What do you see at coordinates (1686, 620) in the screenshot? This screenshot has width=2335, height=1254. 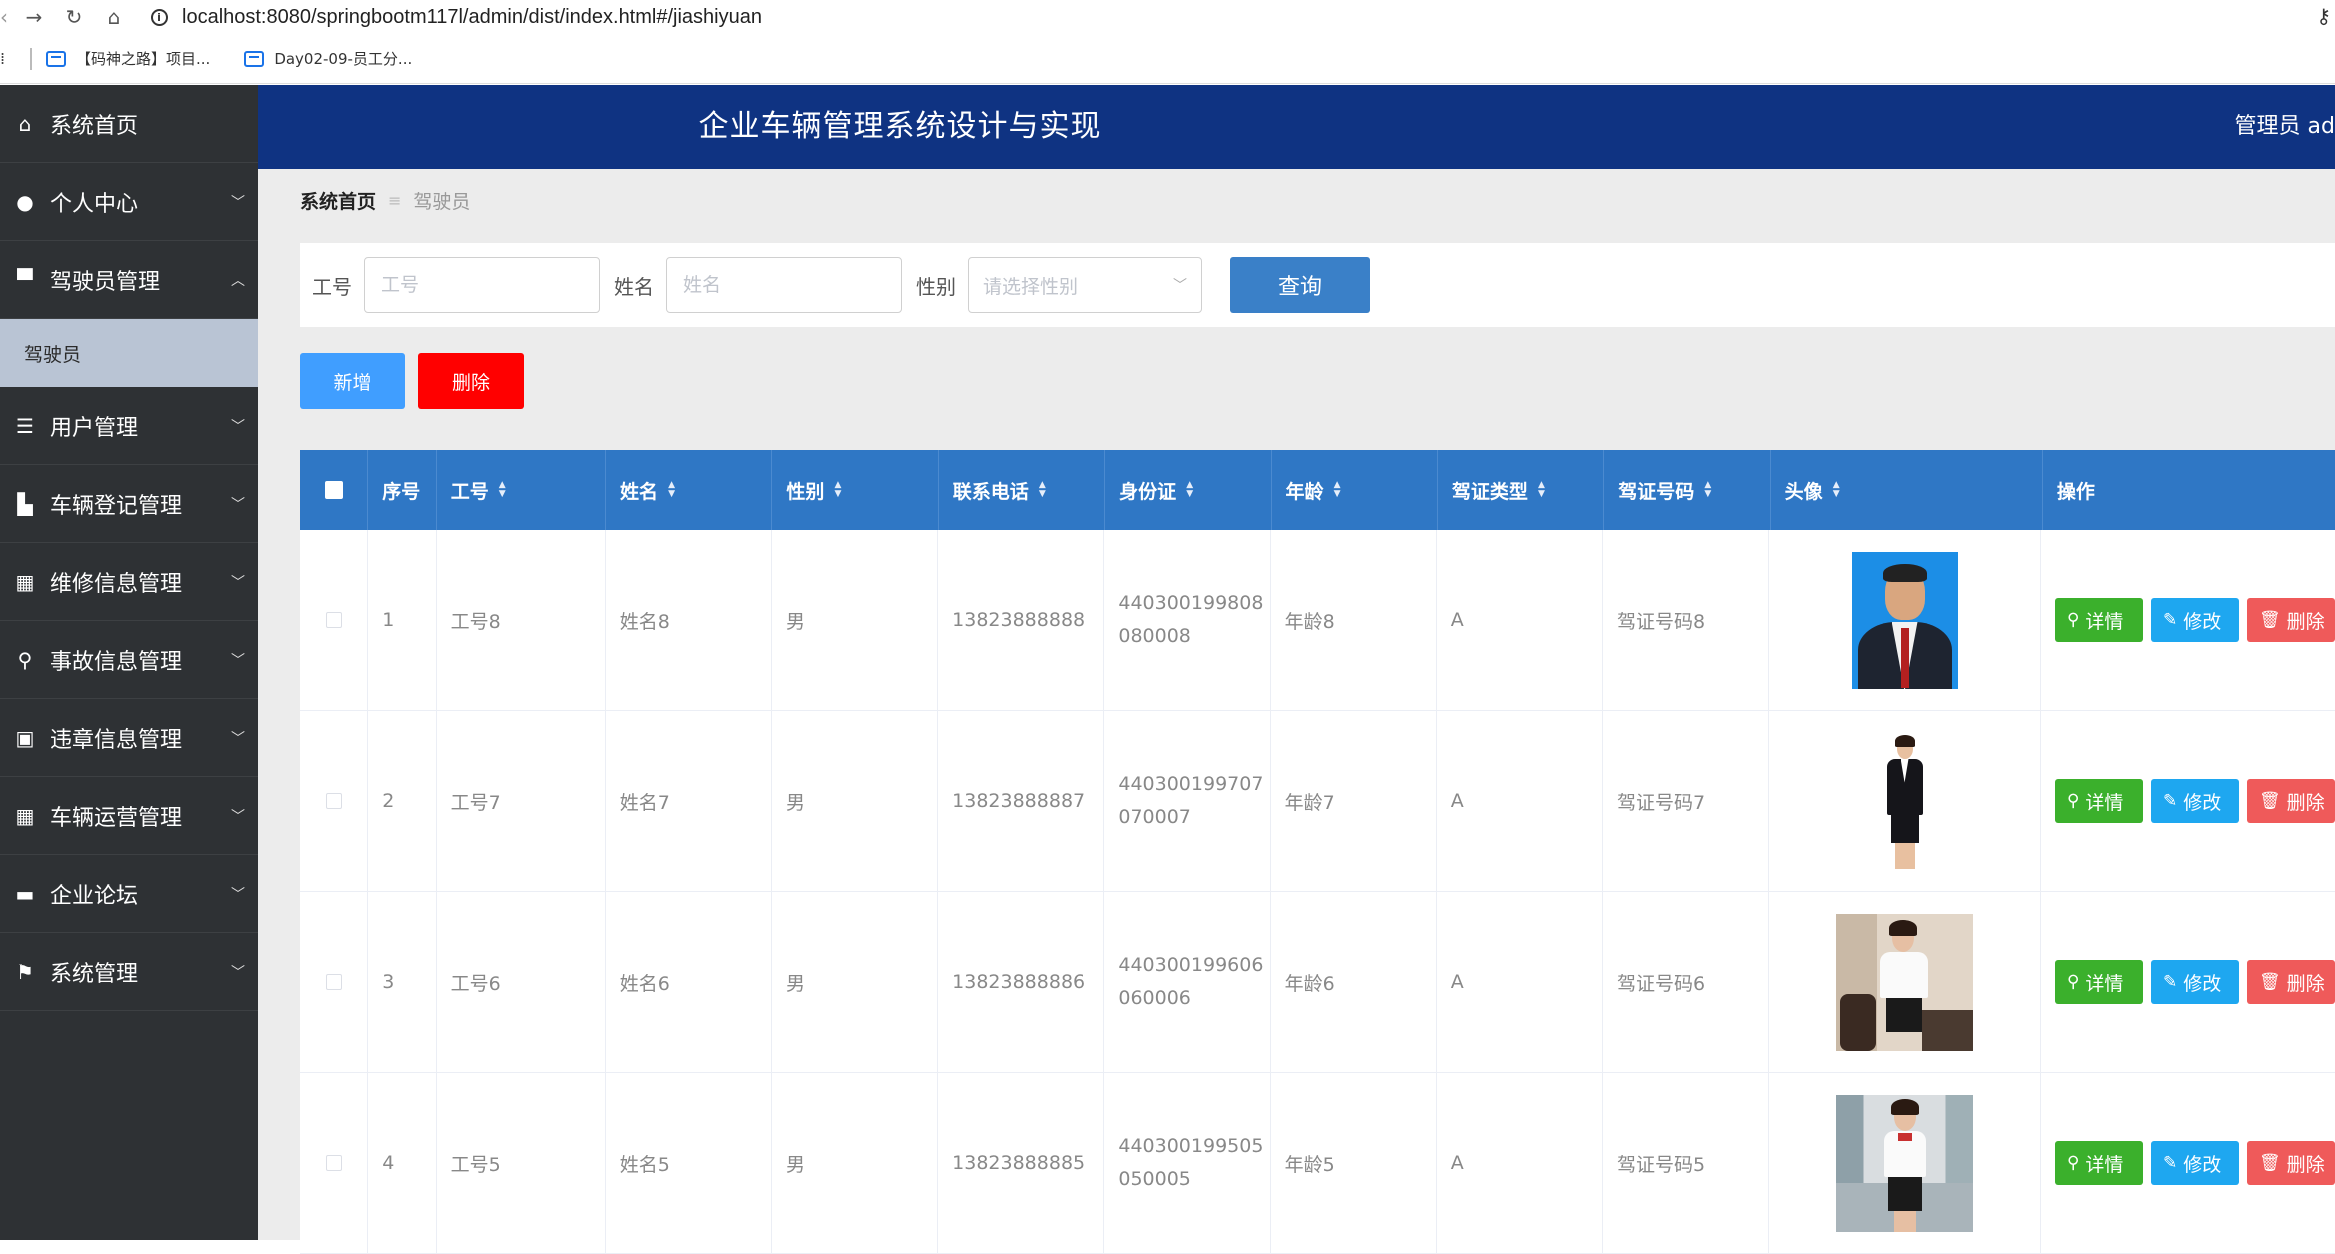 I see `cell-license-no: 驾证号码8` at bounding box center [1686, 620].